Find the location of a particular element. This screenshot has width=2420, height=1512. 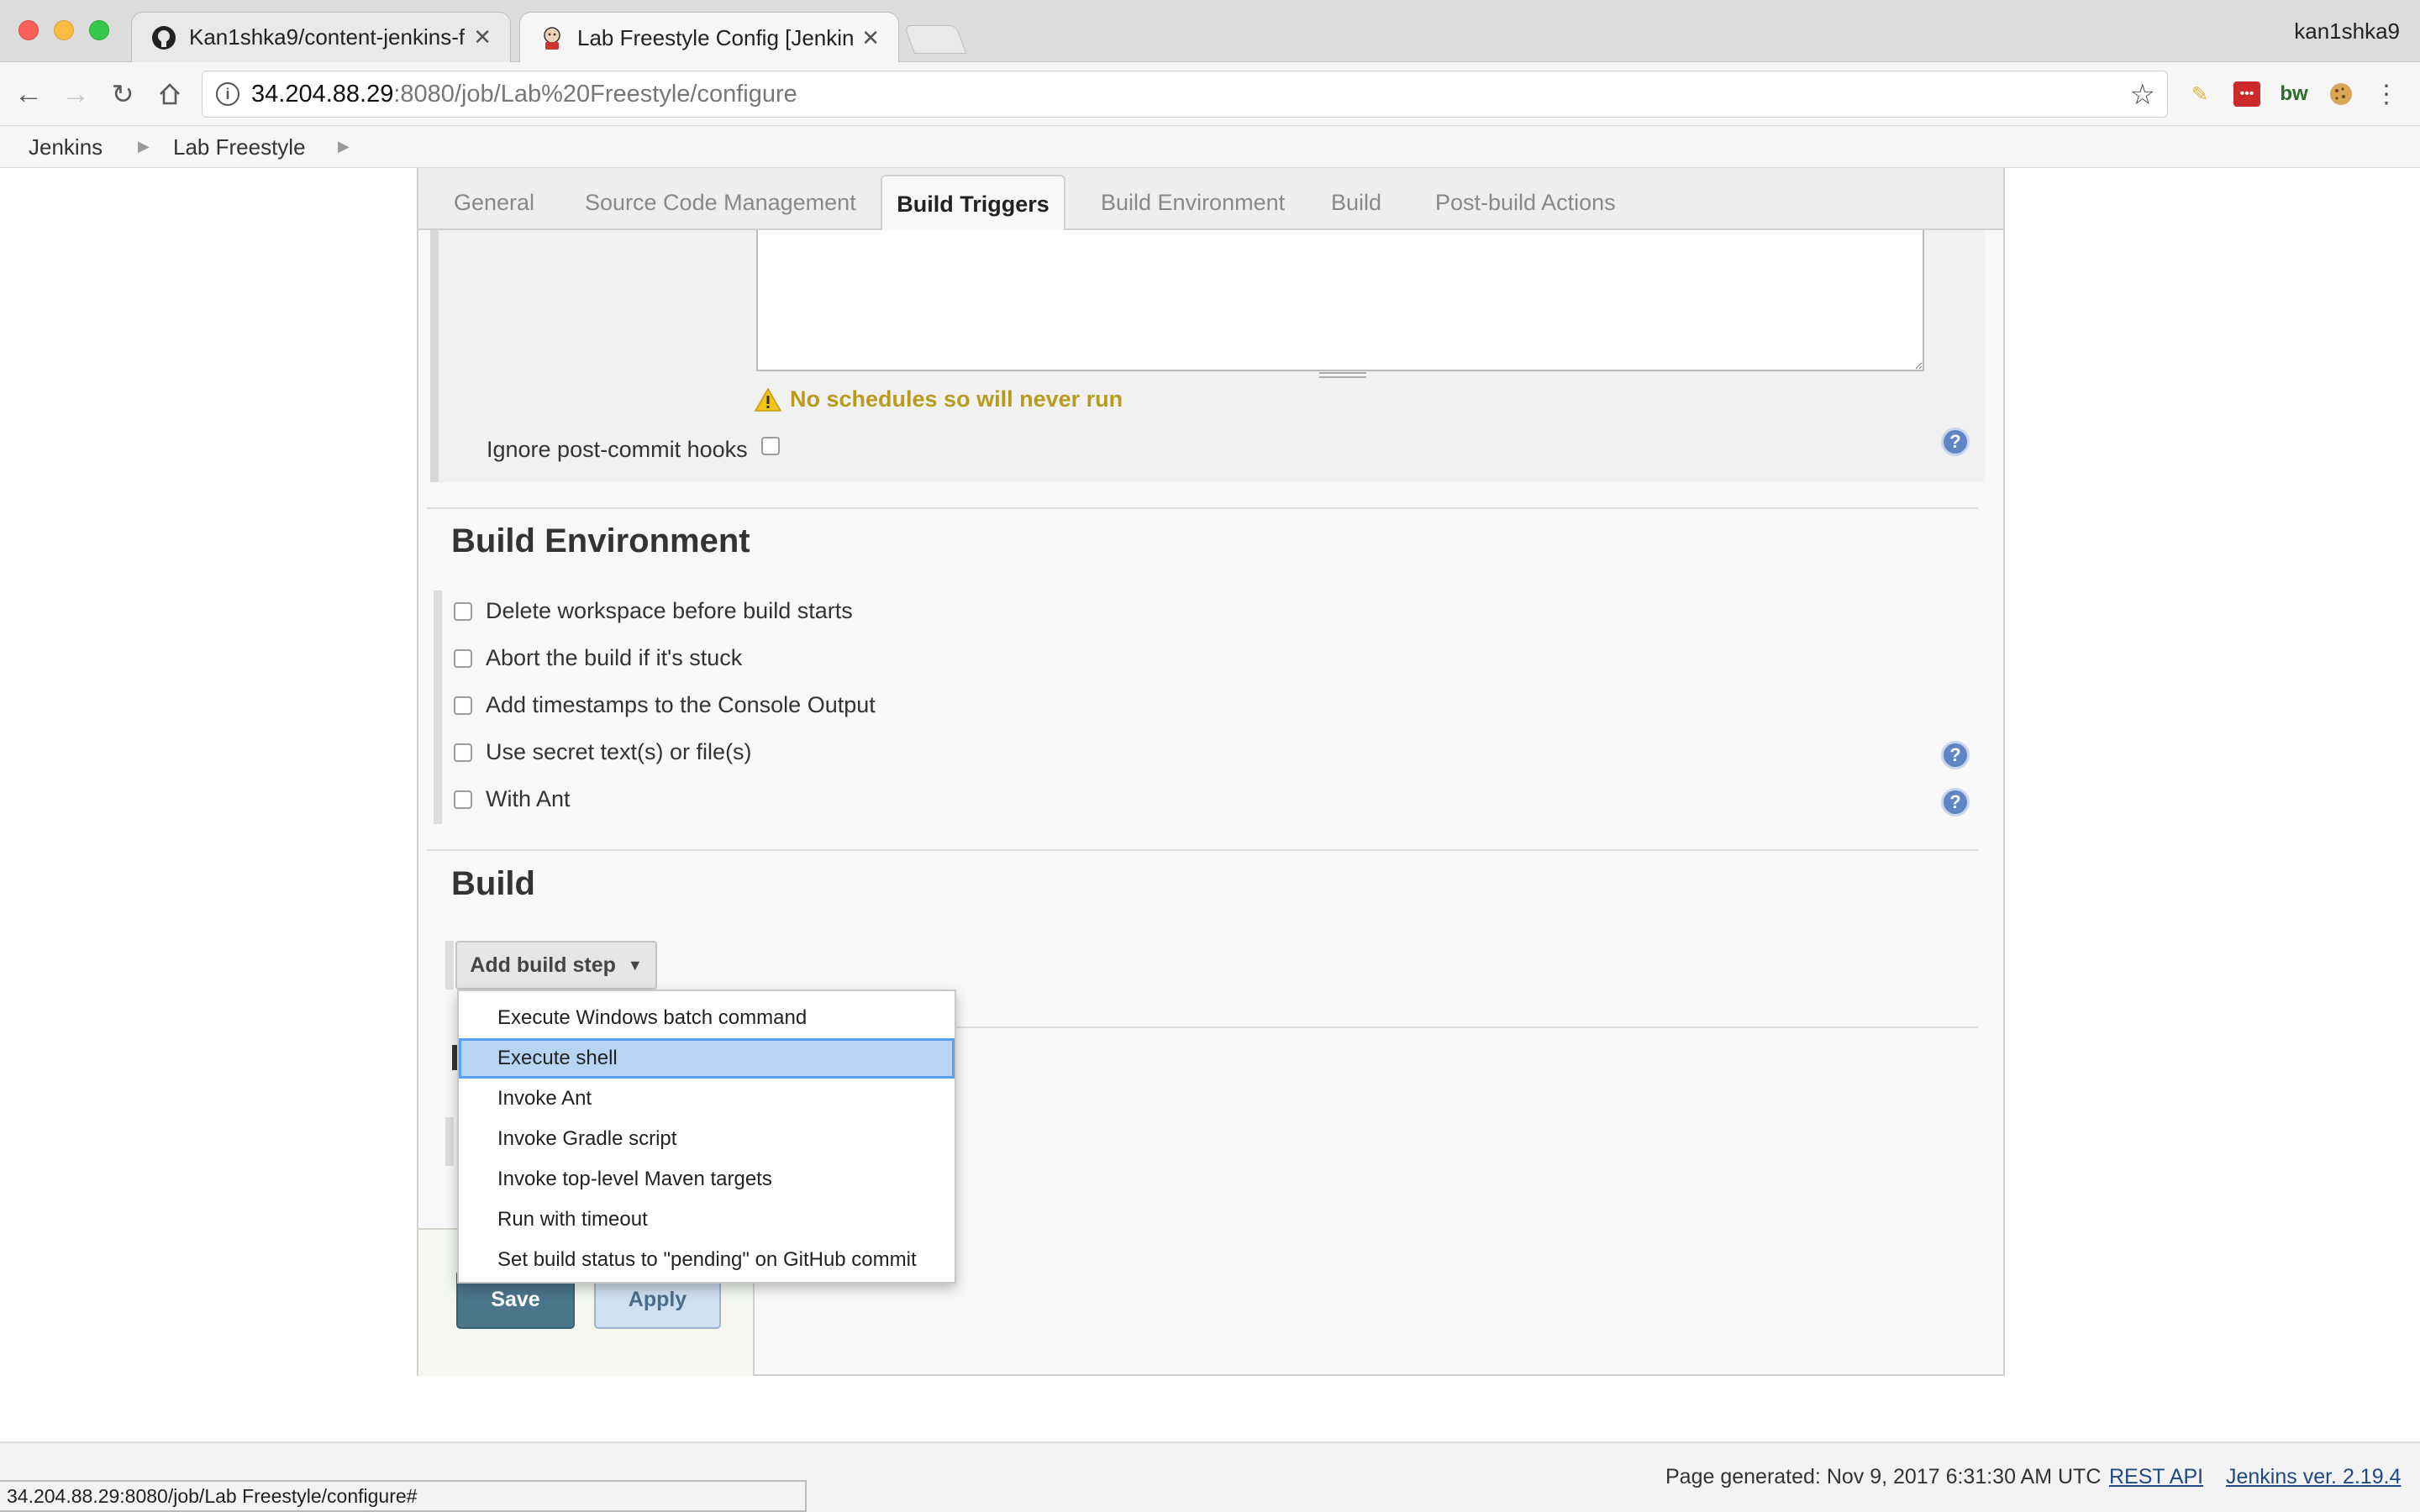

reload-icon: ↻ is located at coordinates (123, 94).